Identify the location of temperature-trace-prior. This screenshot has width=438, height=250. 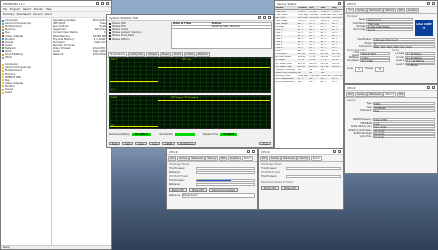
(134, 81).